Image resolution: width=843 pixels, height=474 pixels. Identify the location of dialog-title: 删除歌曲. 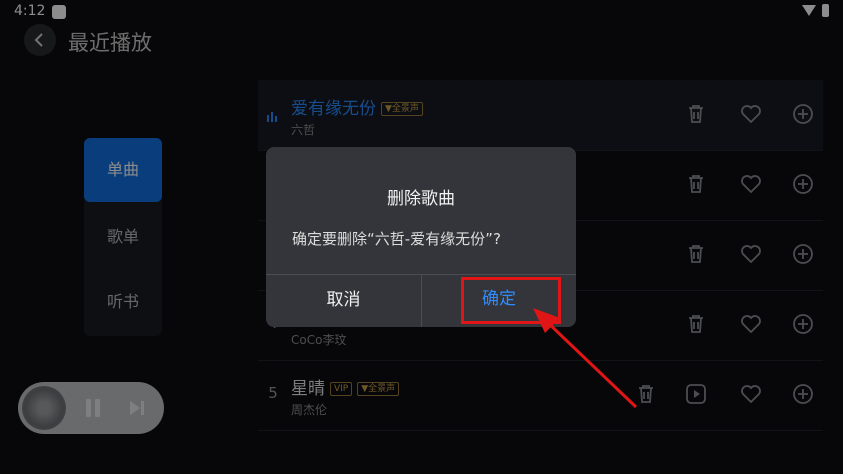
(421, 199).